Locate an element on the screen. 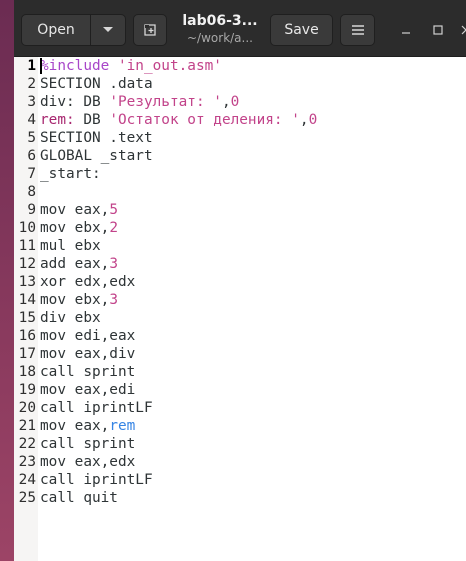 The width and height of the screenshot is (466, 561). open-dropdown-button is located at coordinates (108, 30).